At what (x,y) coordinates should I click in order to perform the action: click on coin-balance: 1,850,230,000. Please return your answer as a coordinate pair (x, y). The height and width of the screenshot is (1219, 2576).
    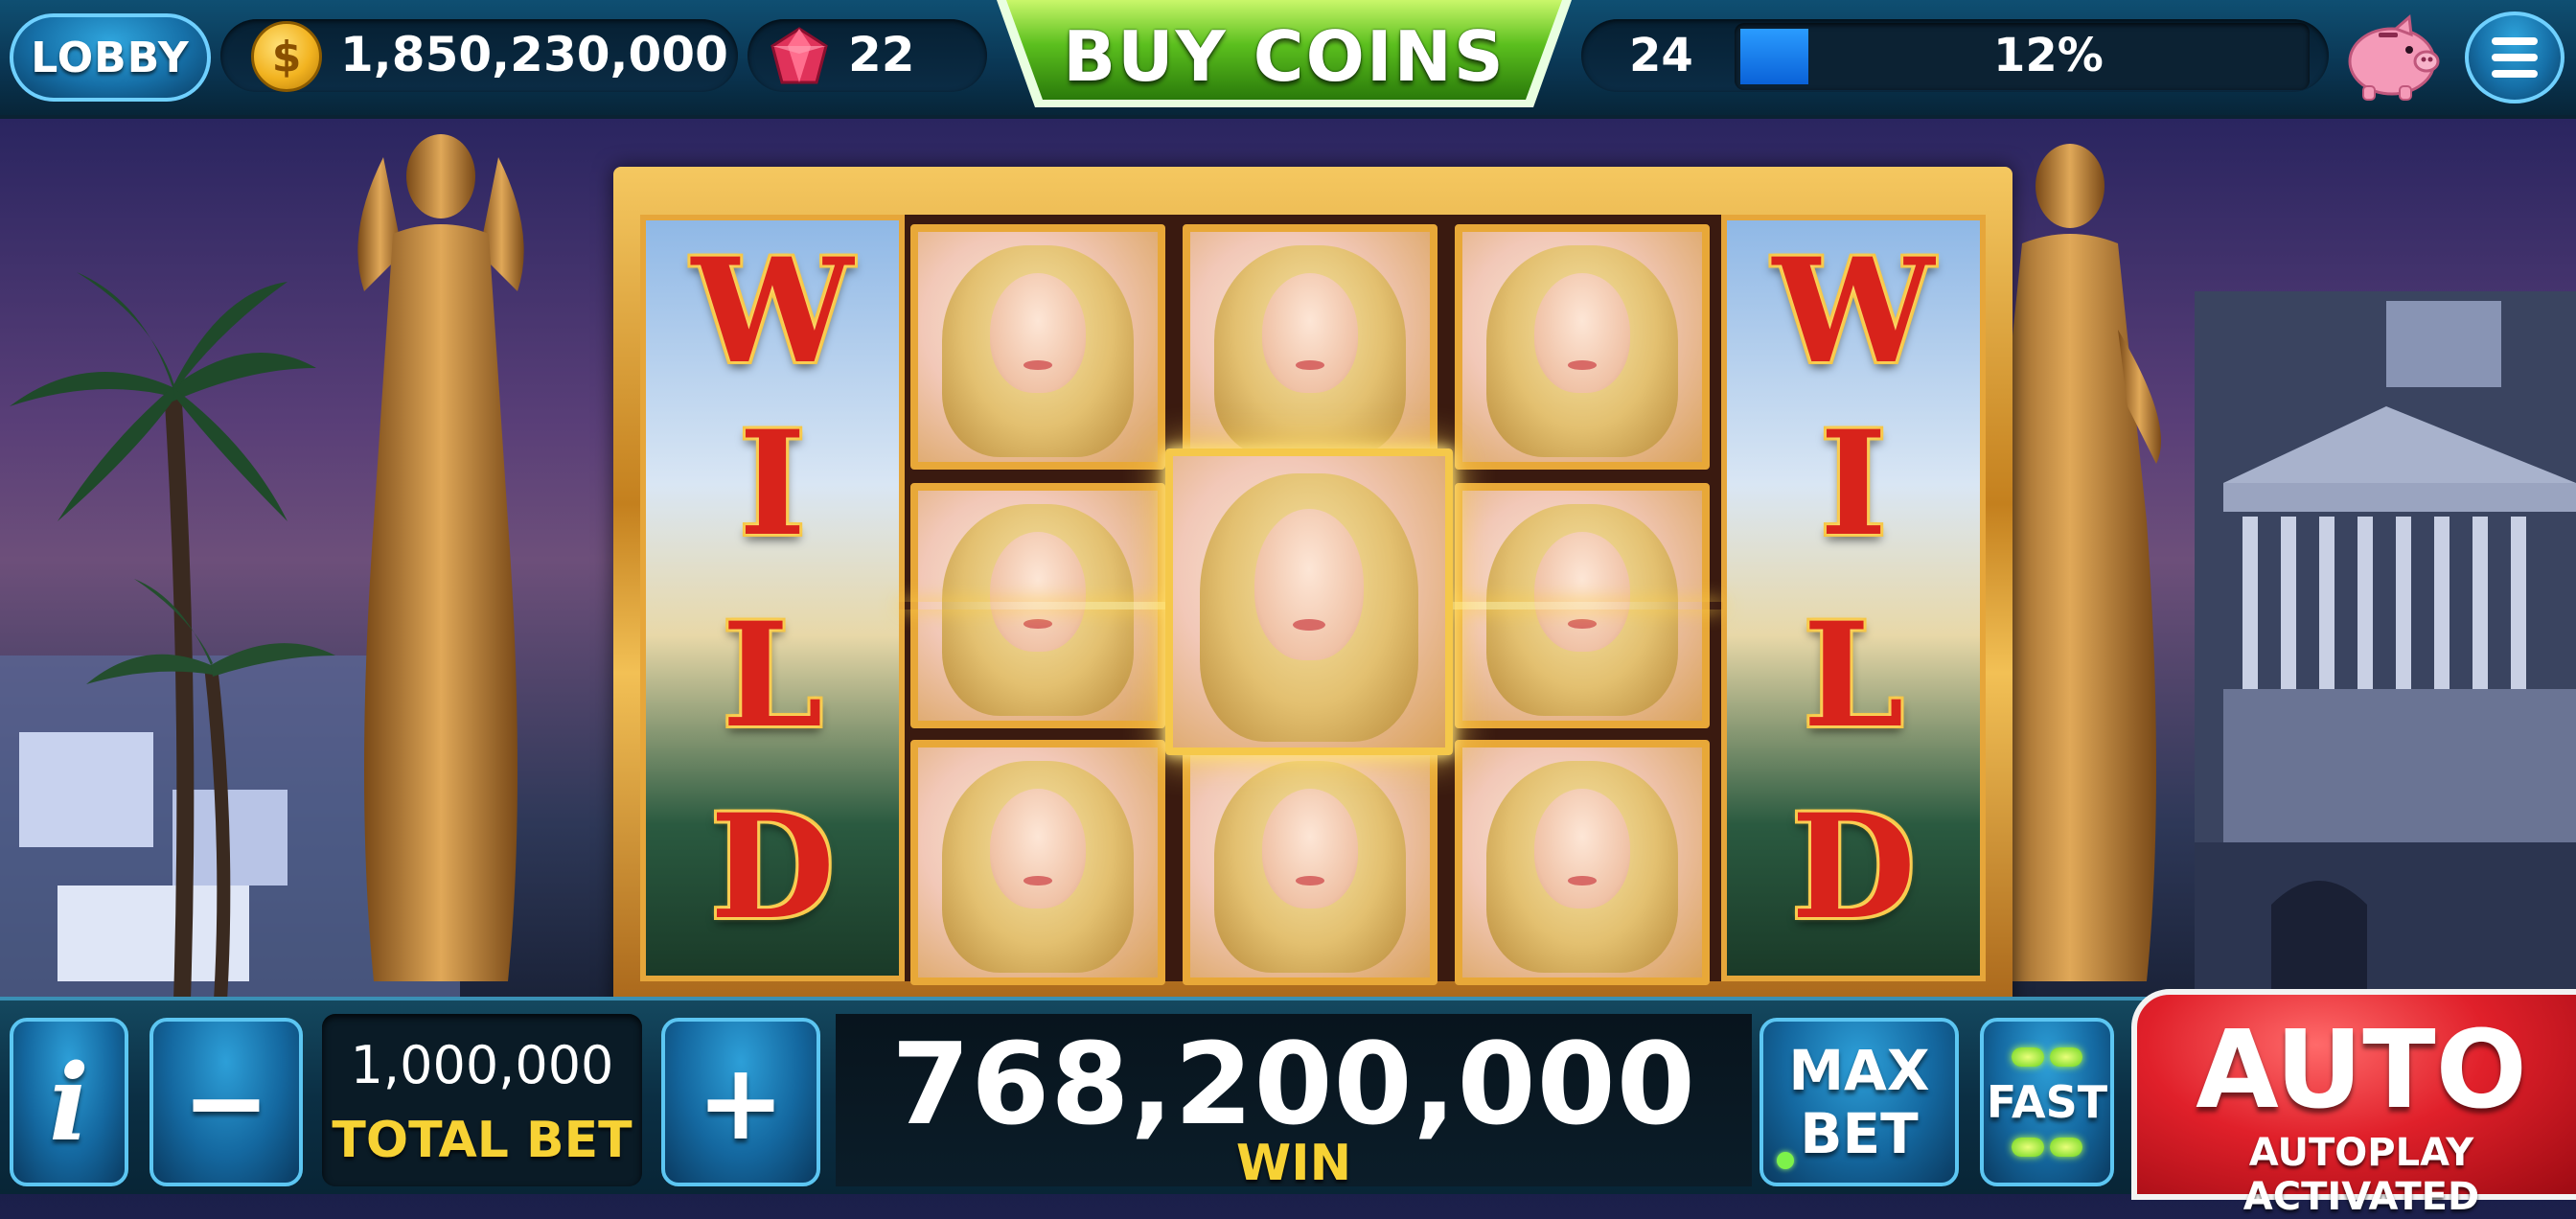
    Looking at the image, I should click on (534, 54).